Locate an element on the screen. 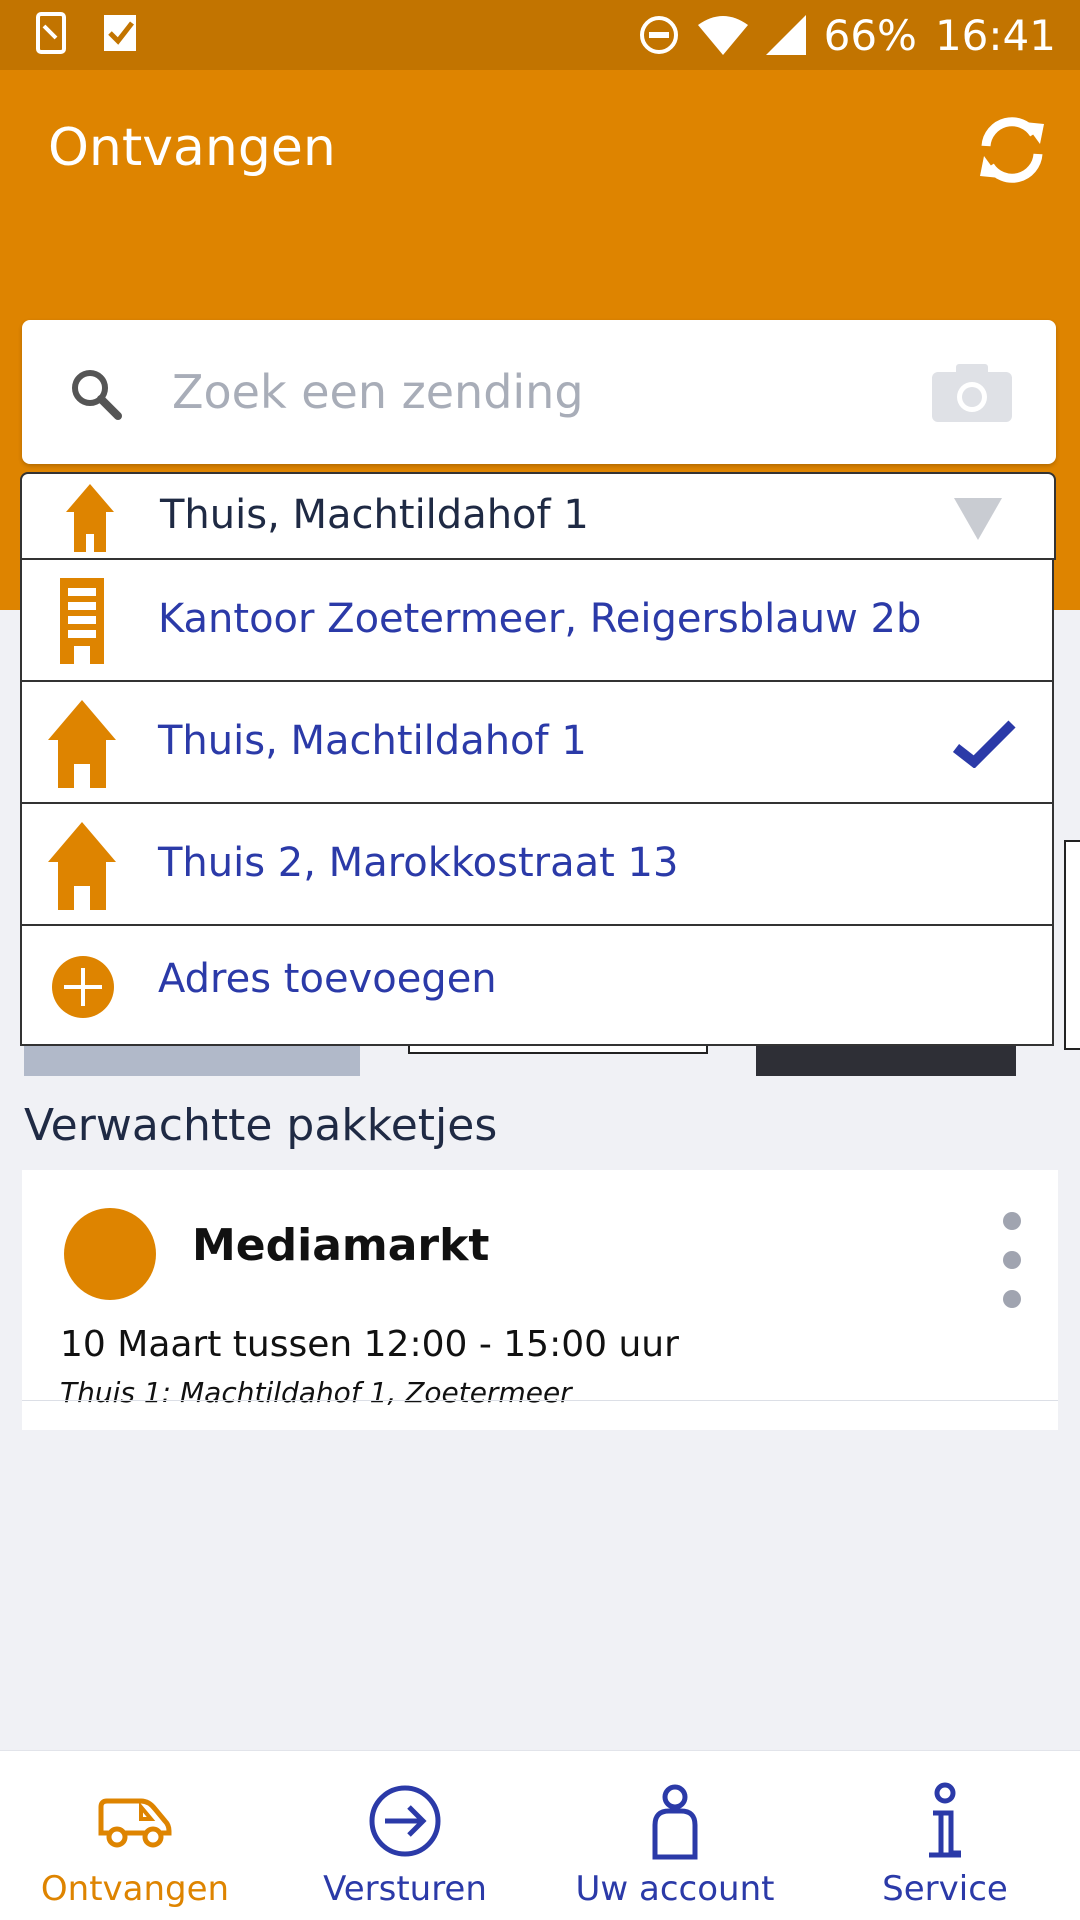 The width and height of the screenshot is (1080, 1920). address-dropdown: Thuis, Machtildahof 1 is located at coordinates (538, 516).